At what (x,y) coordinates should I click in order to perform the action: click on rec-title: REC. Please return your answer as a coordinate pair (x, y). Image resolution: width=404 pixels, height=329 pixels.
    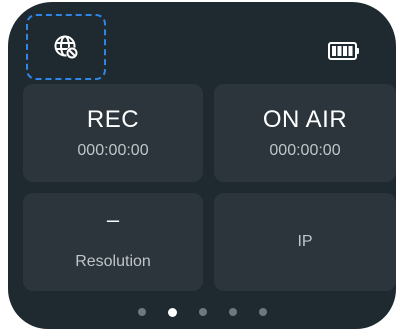
    Looking at the image, I should click on (113, 119).